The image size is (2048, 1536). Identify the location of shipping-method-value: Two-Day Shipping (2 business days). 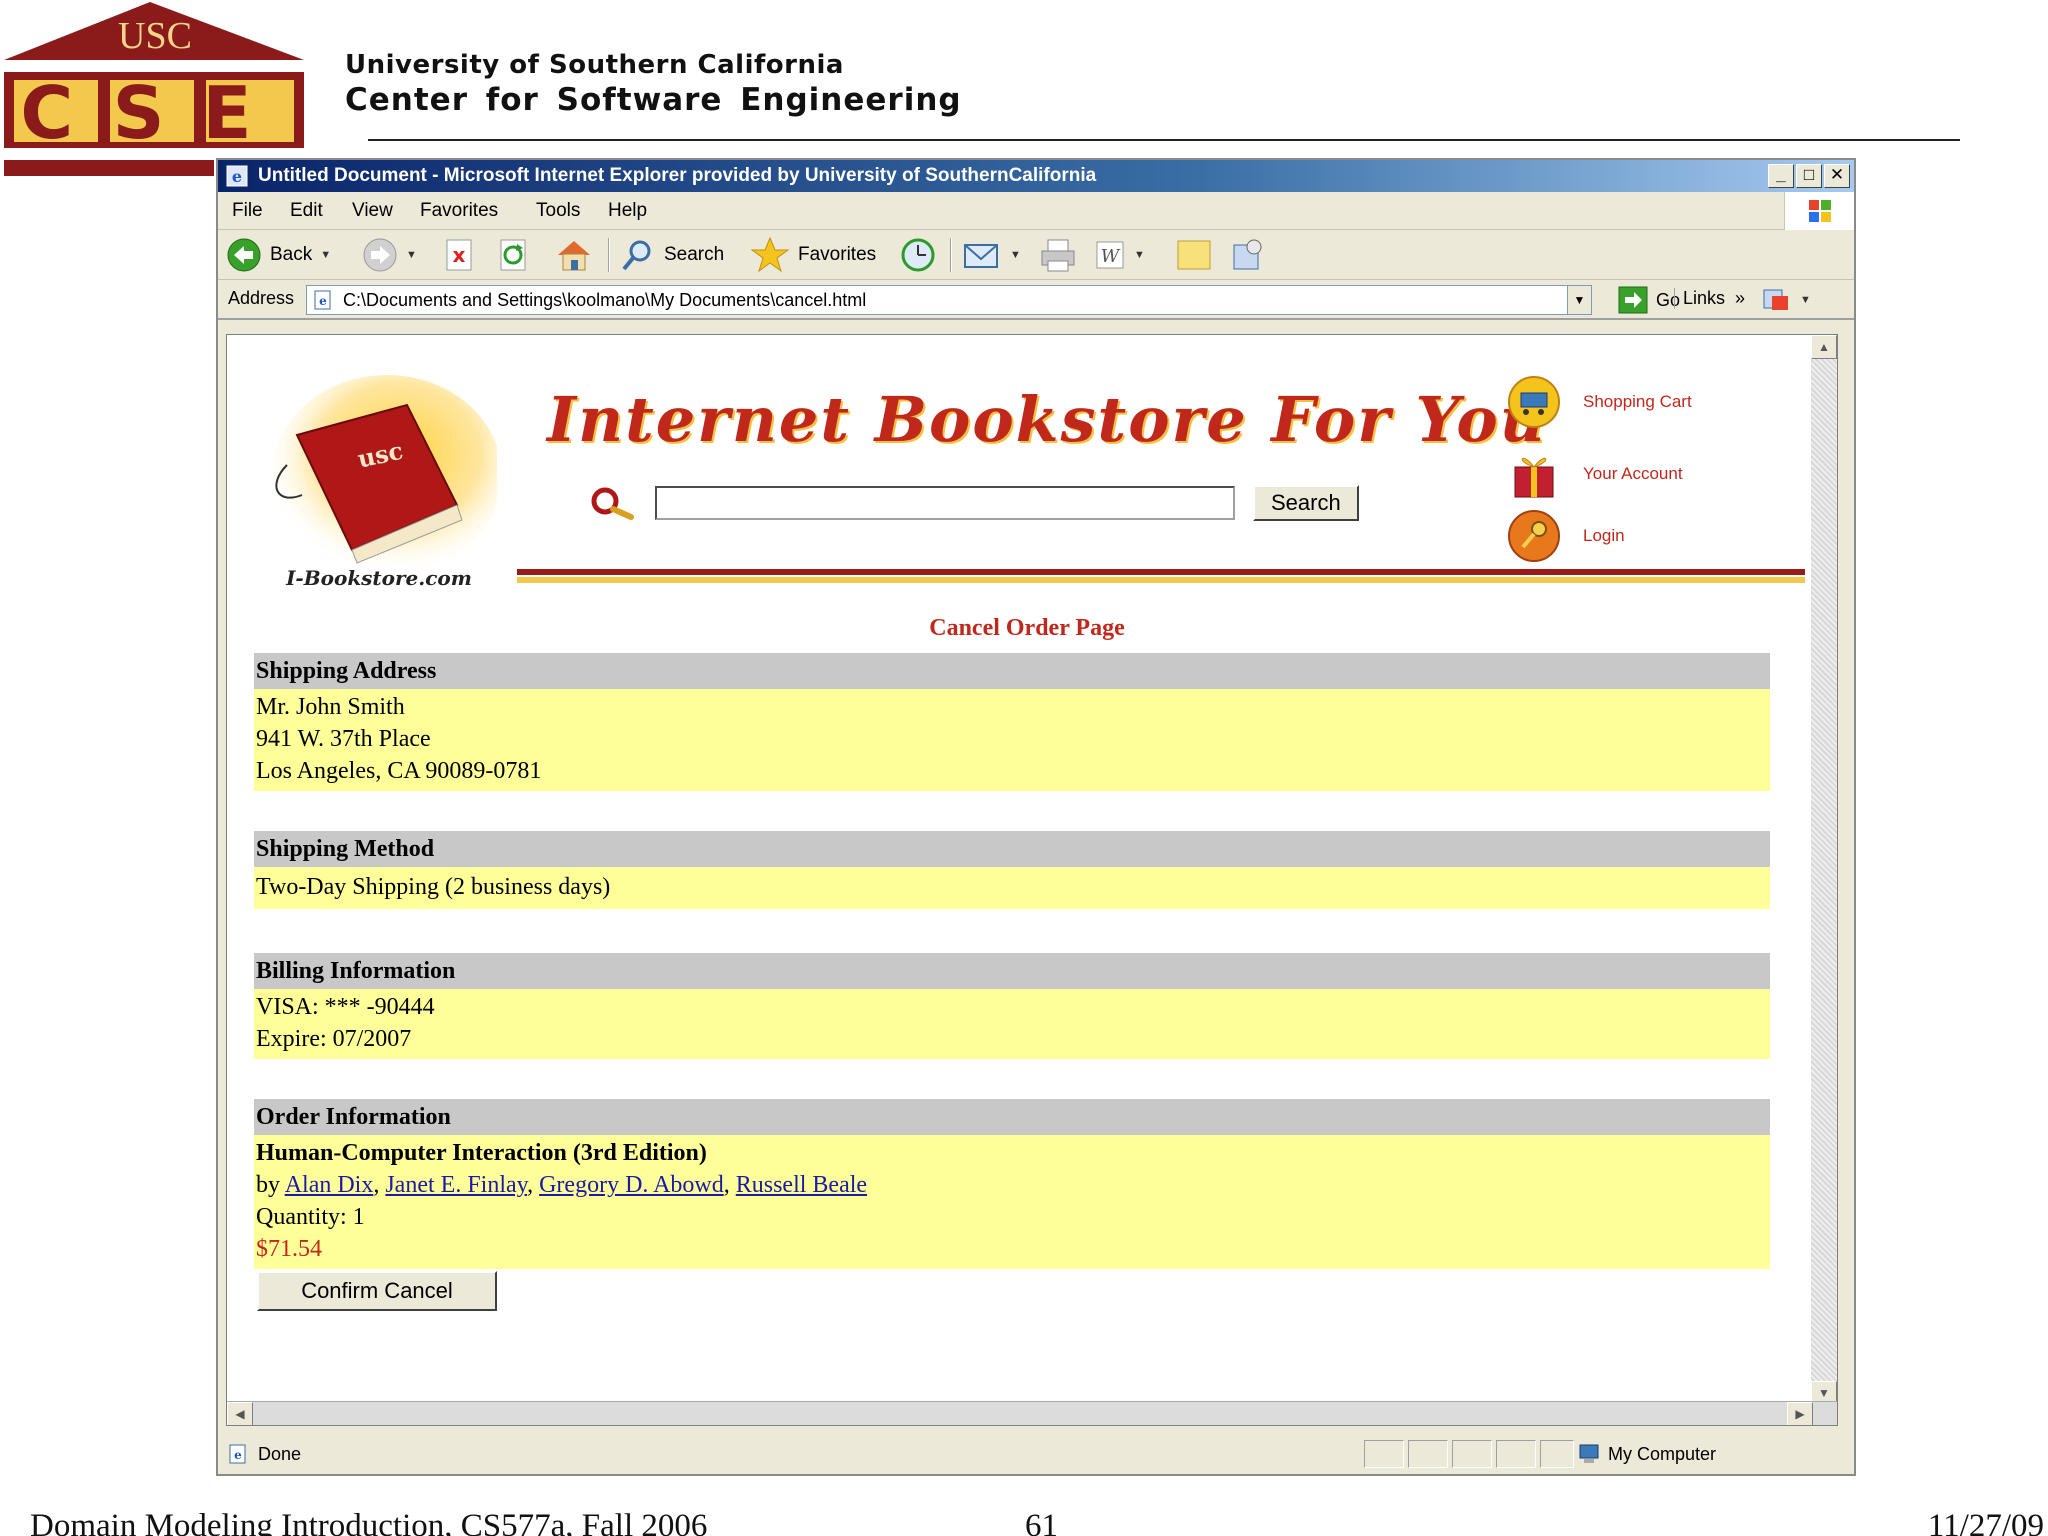
(433, 887).